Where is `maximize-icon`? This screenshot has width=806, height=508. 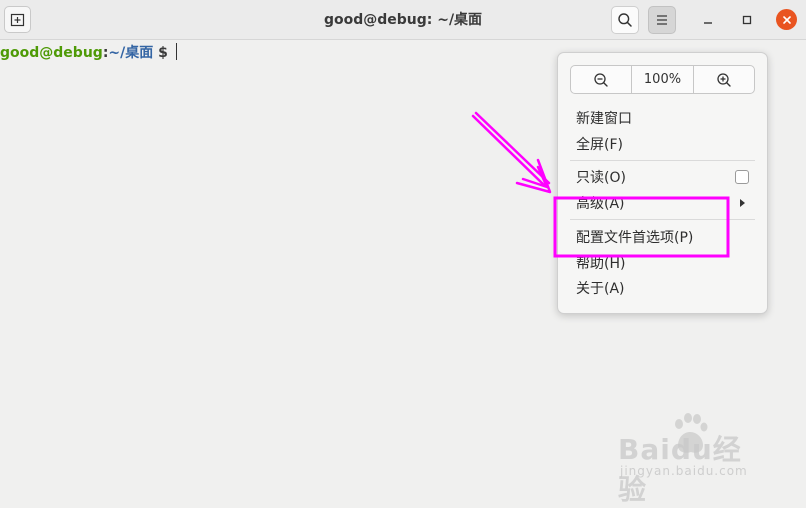 maximize-icon is located at coordinates (747, 20).